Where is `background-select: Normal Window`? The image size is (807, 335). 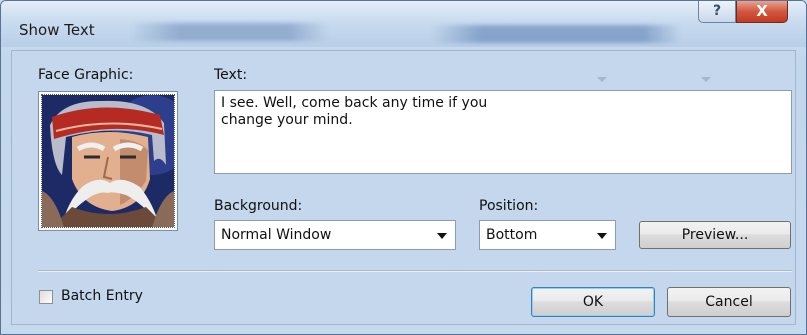
background-select: Normal Window is located at coordinates (335, 235).